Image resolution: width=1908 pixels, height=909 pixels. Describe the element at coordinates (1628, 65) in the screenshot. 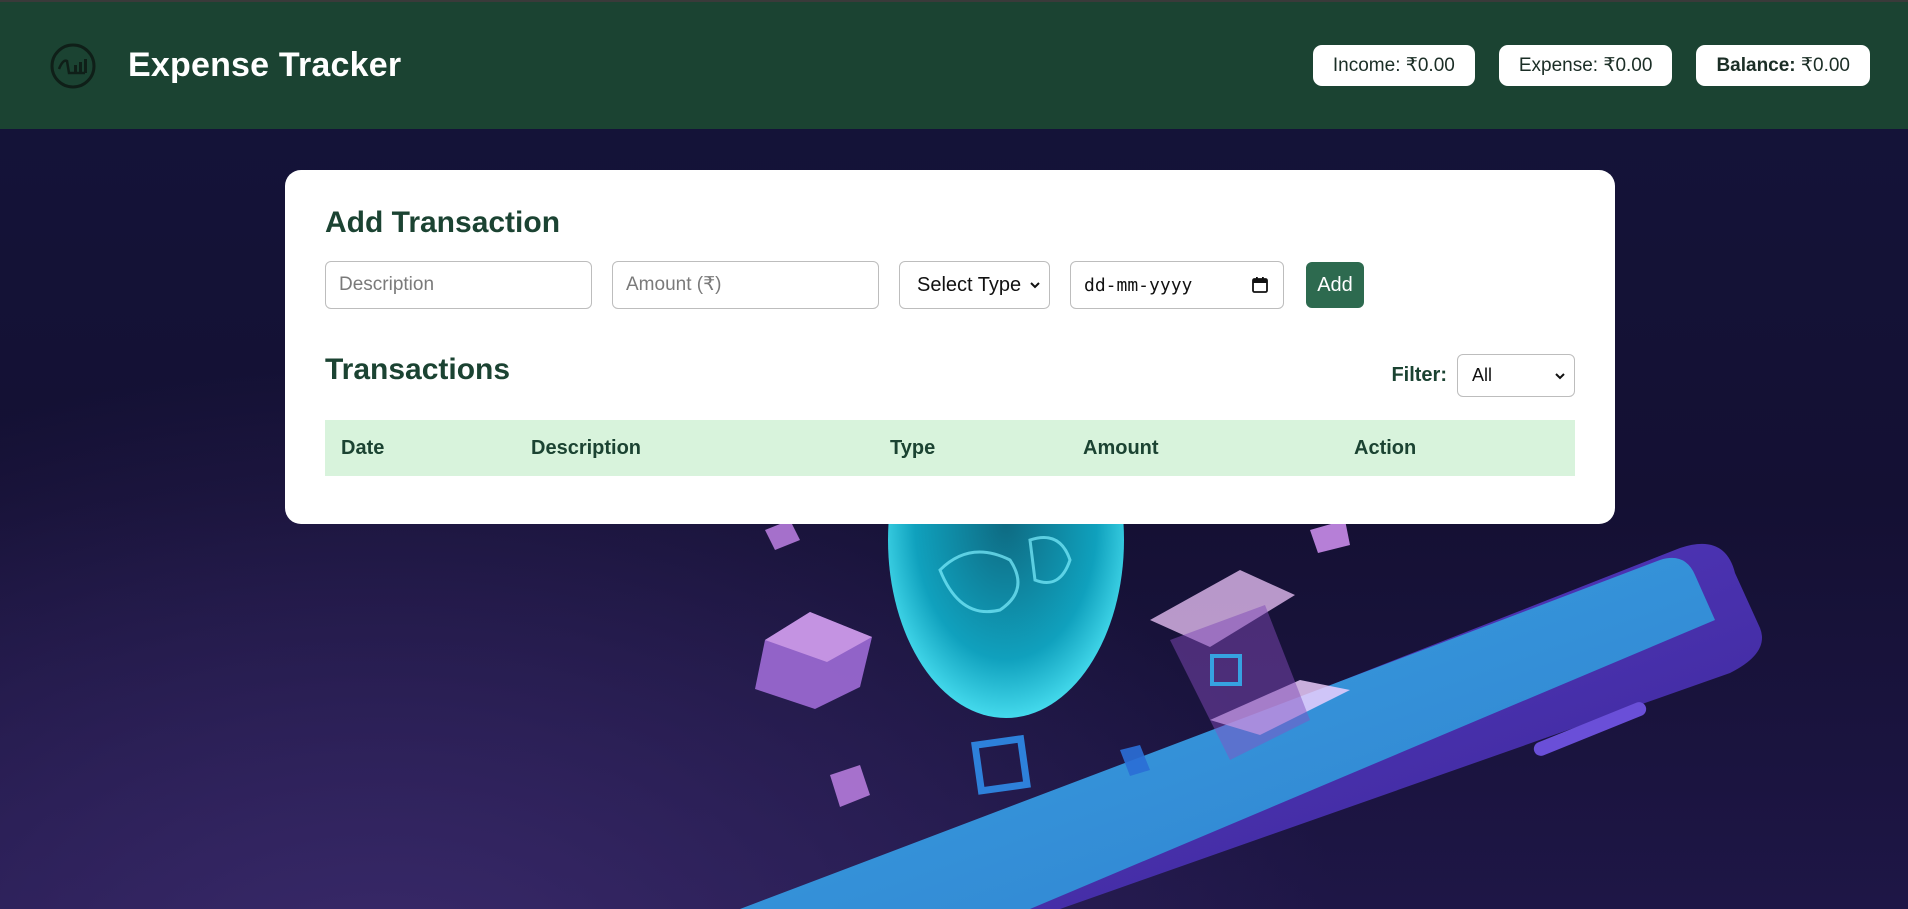

I see `expense-value: ₹0.00` at that location.